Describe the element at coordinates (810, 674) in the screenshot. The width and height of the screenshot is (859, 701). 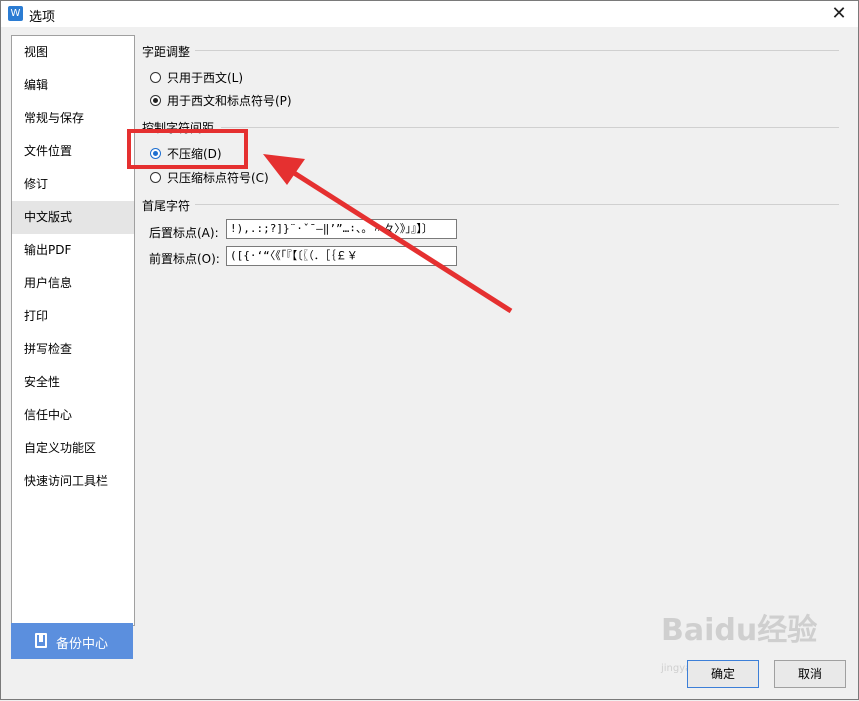
I see `cancel-button: 取消` at that location.